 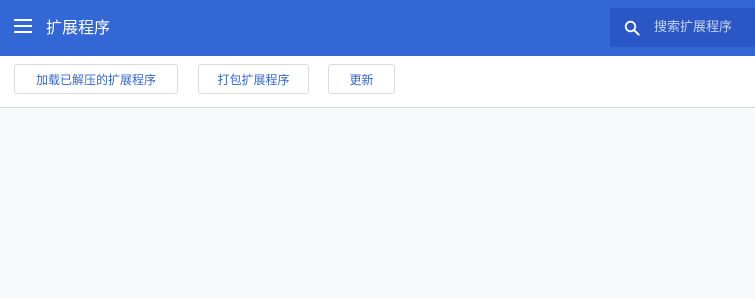 What do you see at coordinates (78, 27) in the screenshot?
I see `page-title: 扩展程序` at bounding box center [78, 27].